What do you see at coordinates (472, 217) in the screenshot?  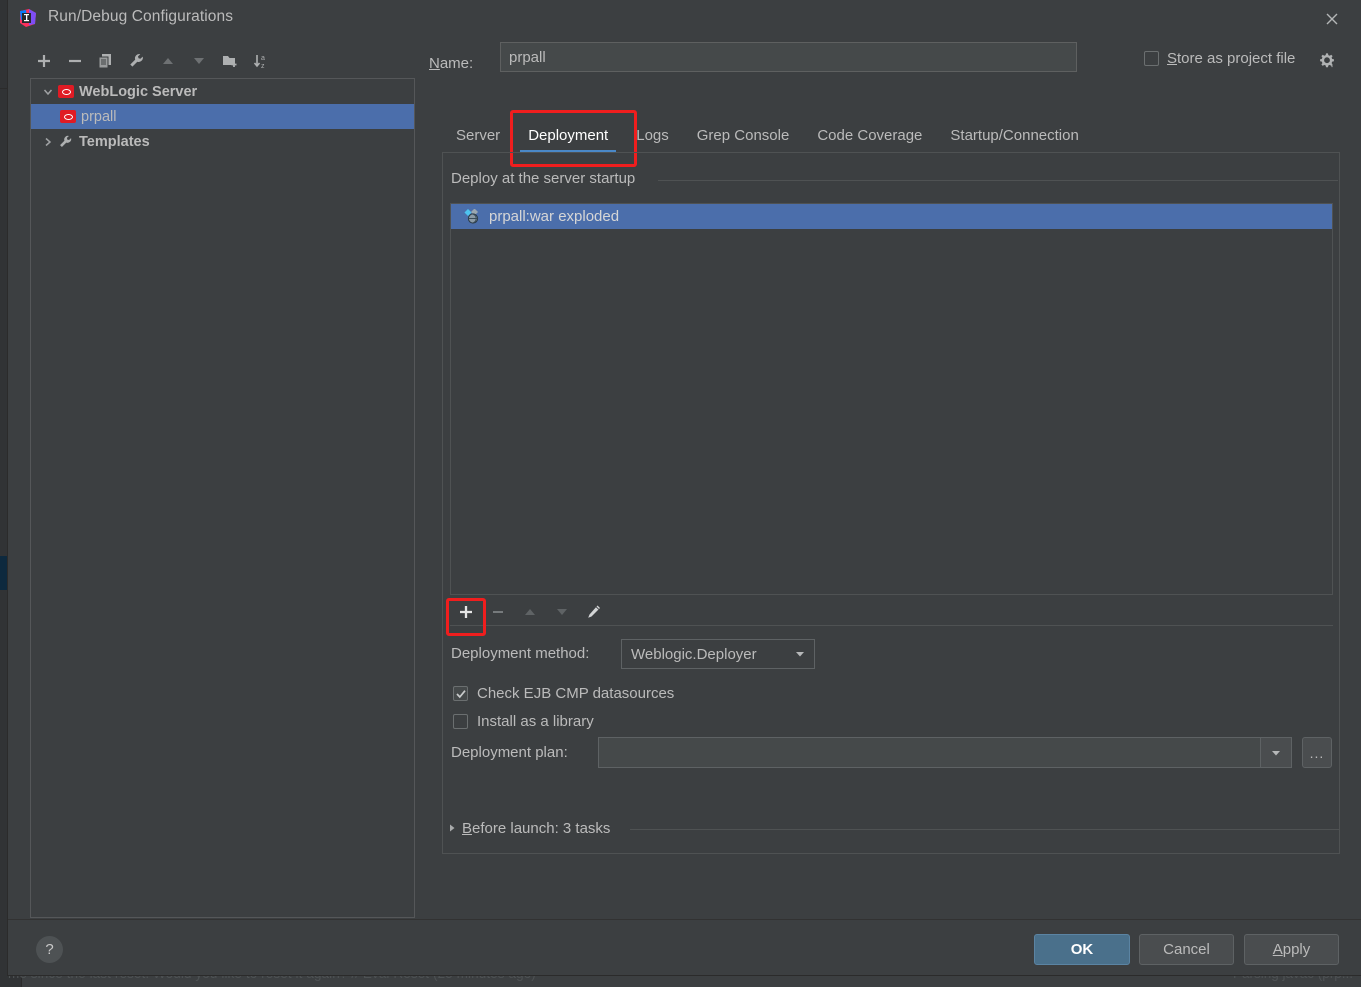 I see `artifact-war-exploded-icon` at bounding box center [472, 217].